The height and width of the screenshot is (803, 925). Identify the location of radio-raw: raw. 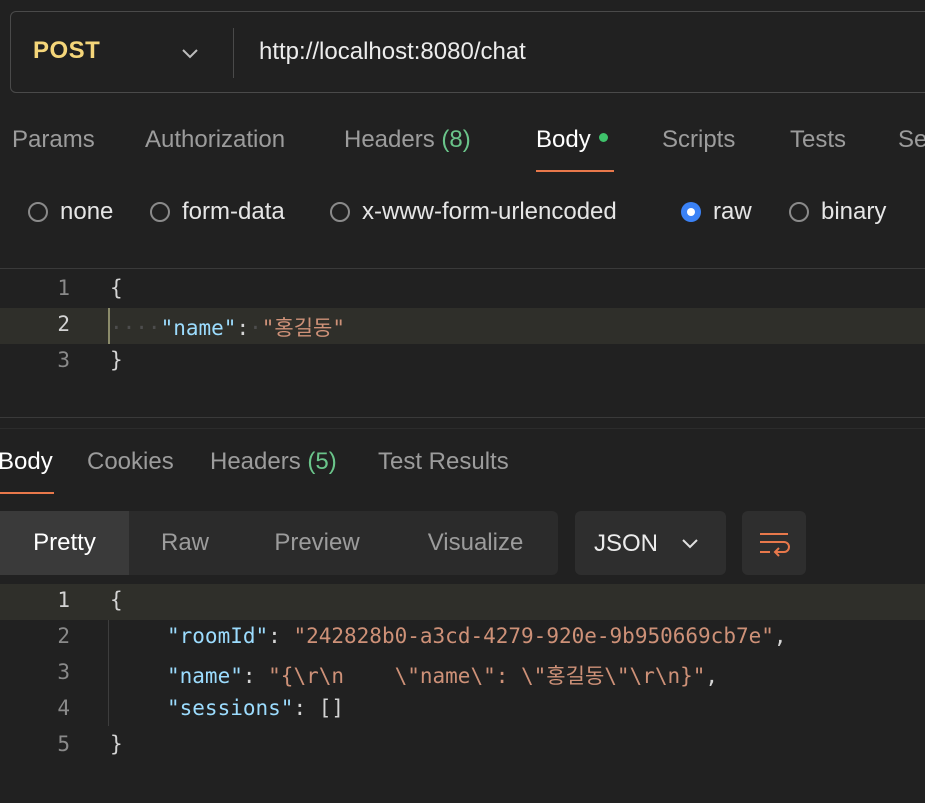
(716, 212).